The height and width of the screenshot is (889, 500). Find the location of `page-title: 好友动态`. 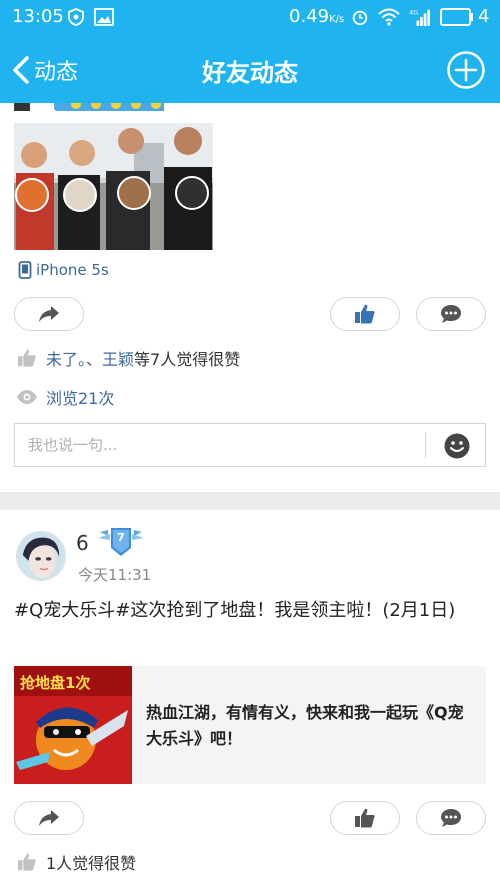

page-title: 好友动态 is located at coordinates (250, 73).